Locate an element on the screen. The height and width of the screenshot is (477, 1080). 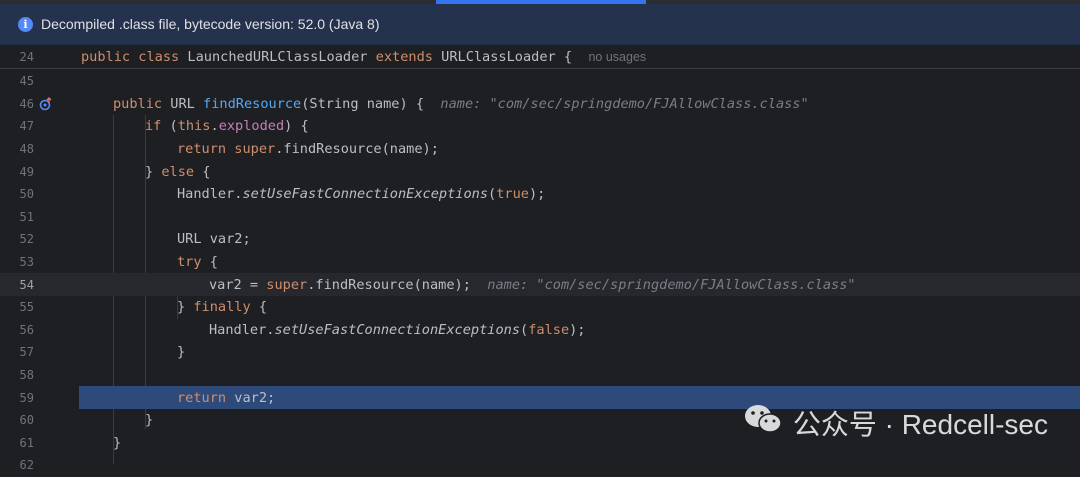
keyword: else is located at coordinates (178, 171).